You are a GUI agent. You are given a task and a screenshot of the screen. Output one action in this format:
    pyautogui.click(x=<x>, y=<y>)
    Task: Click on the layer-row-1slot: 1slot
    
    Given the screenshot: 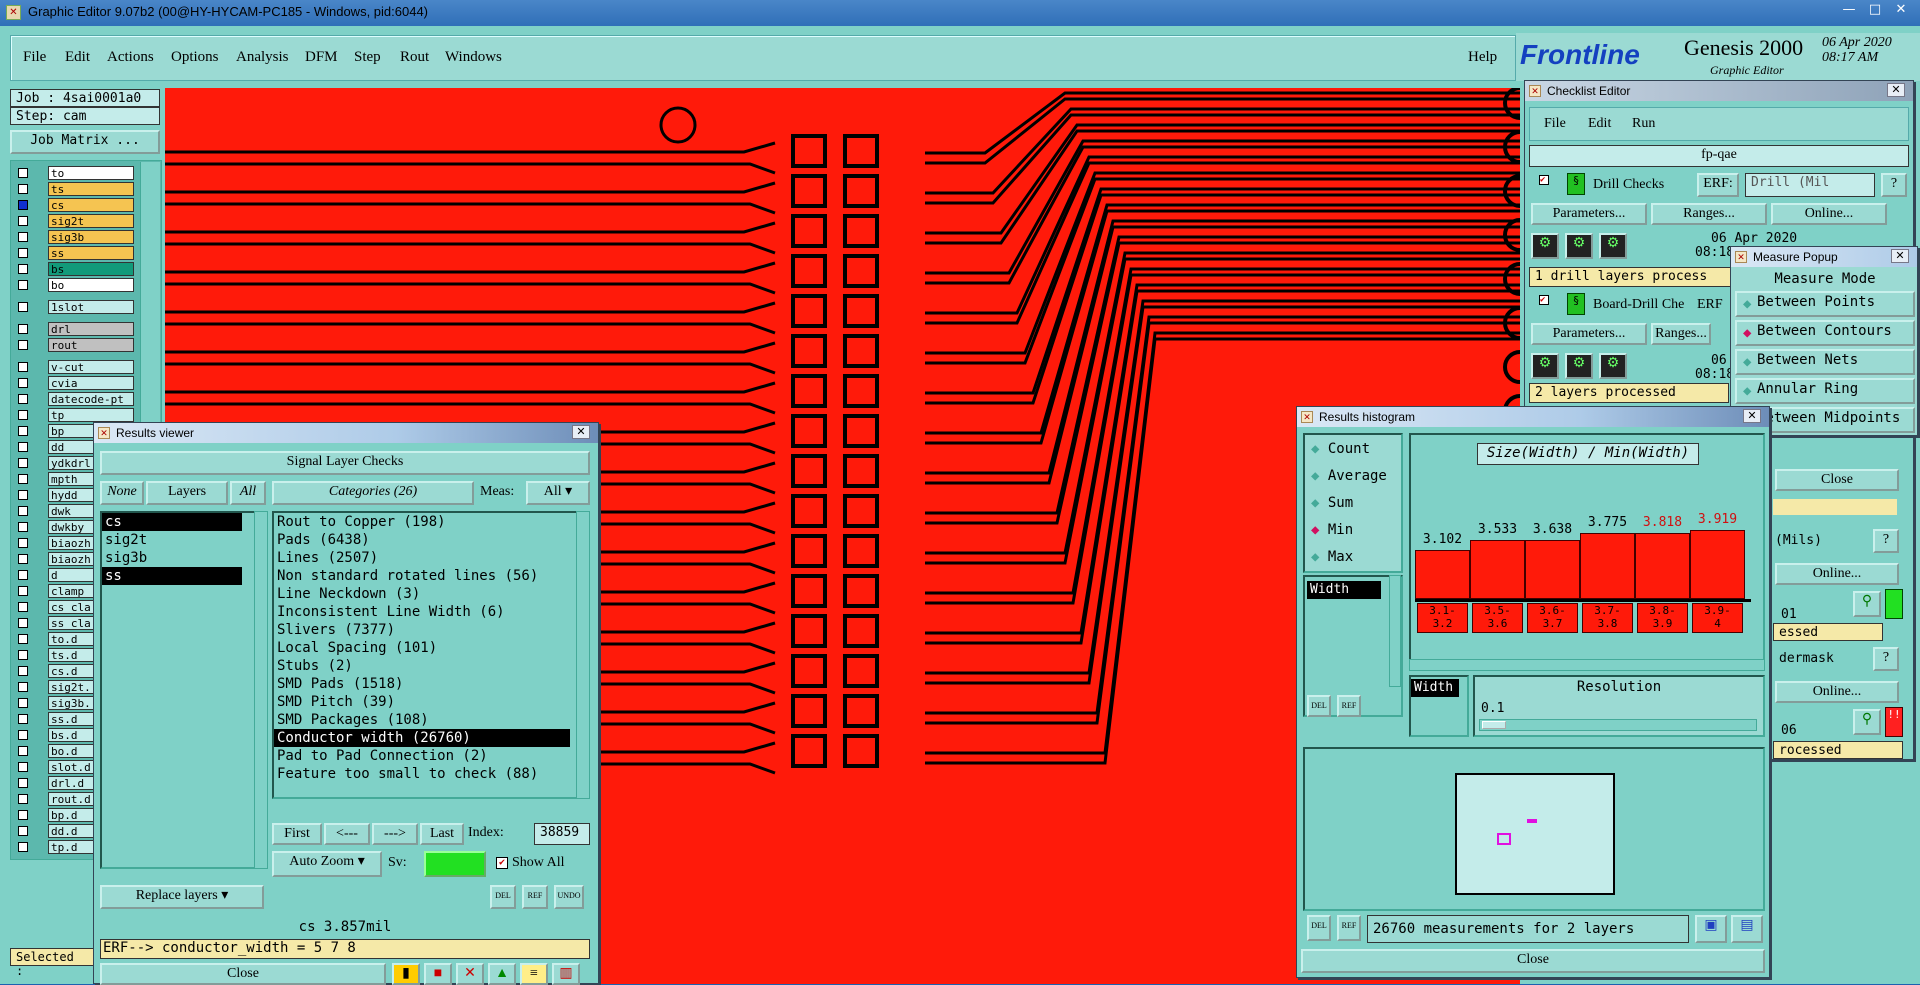 What is the action you would take?
    pyautogui.click(x=73, y=307)
    